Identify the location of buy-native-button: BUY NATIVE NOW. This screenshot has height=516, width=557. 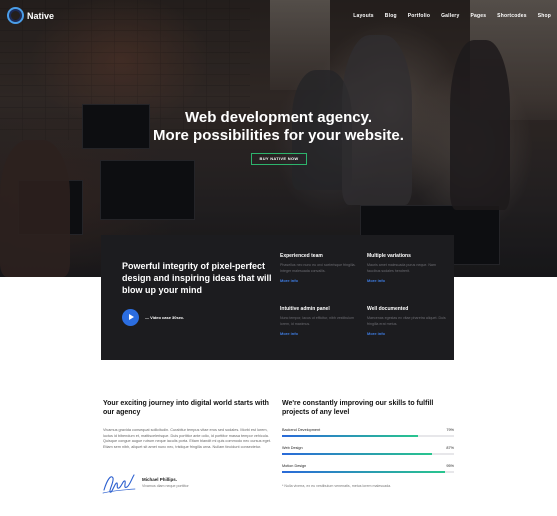
(279, 159).